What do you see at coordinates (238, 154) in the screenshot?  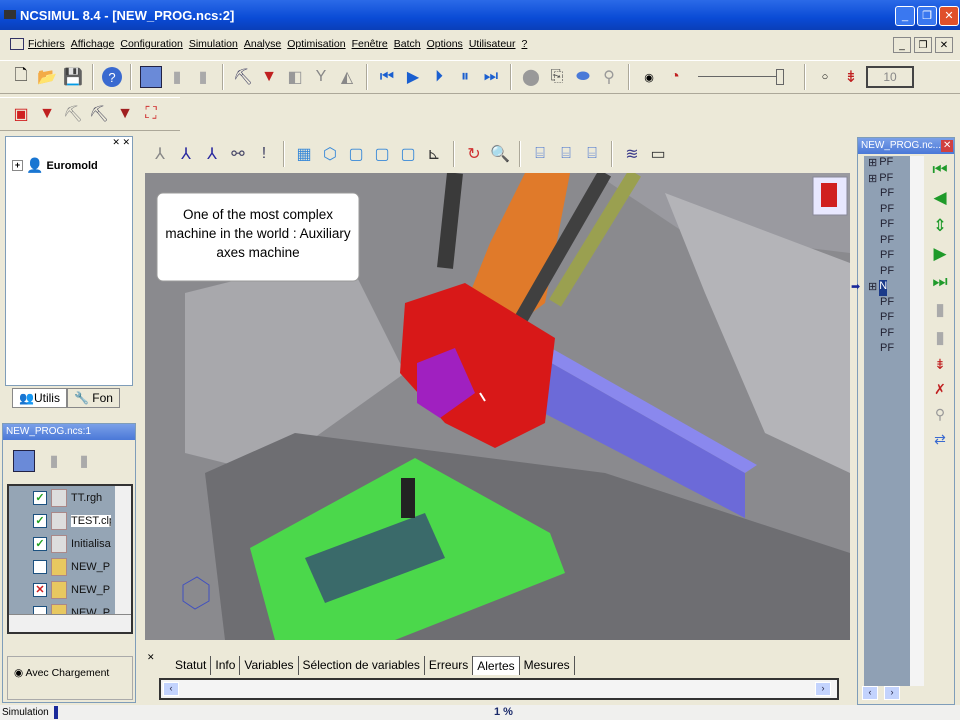 I see `measure-icon: ⚯` at bounding box center [238, 154].